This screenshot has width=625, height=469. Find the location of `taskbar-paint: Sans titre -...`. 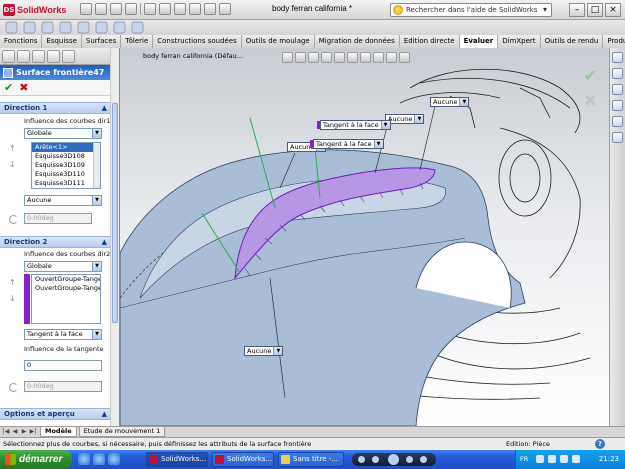

taskbar-paint: Sans titre -... is located at coordinates (311, 459).